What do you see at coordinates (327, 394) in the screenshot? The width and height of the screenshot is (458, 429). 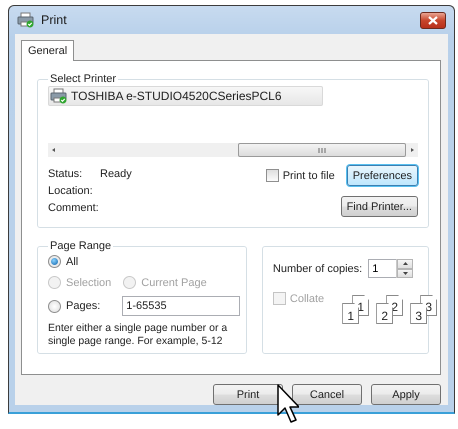 I see `dialog-button: Cancel` at bounding box center [327, 394].